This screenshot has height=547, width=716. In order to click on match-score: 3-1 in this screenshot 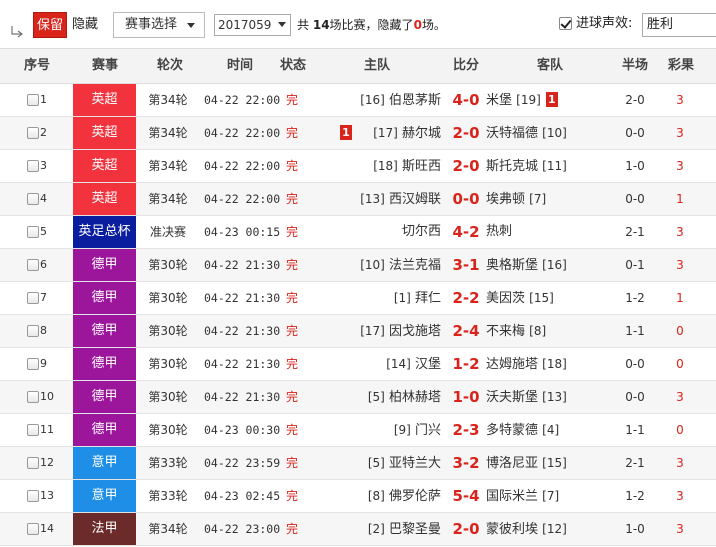, I will do `click(466, 265)`.